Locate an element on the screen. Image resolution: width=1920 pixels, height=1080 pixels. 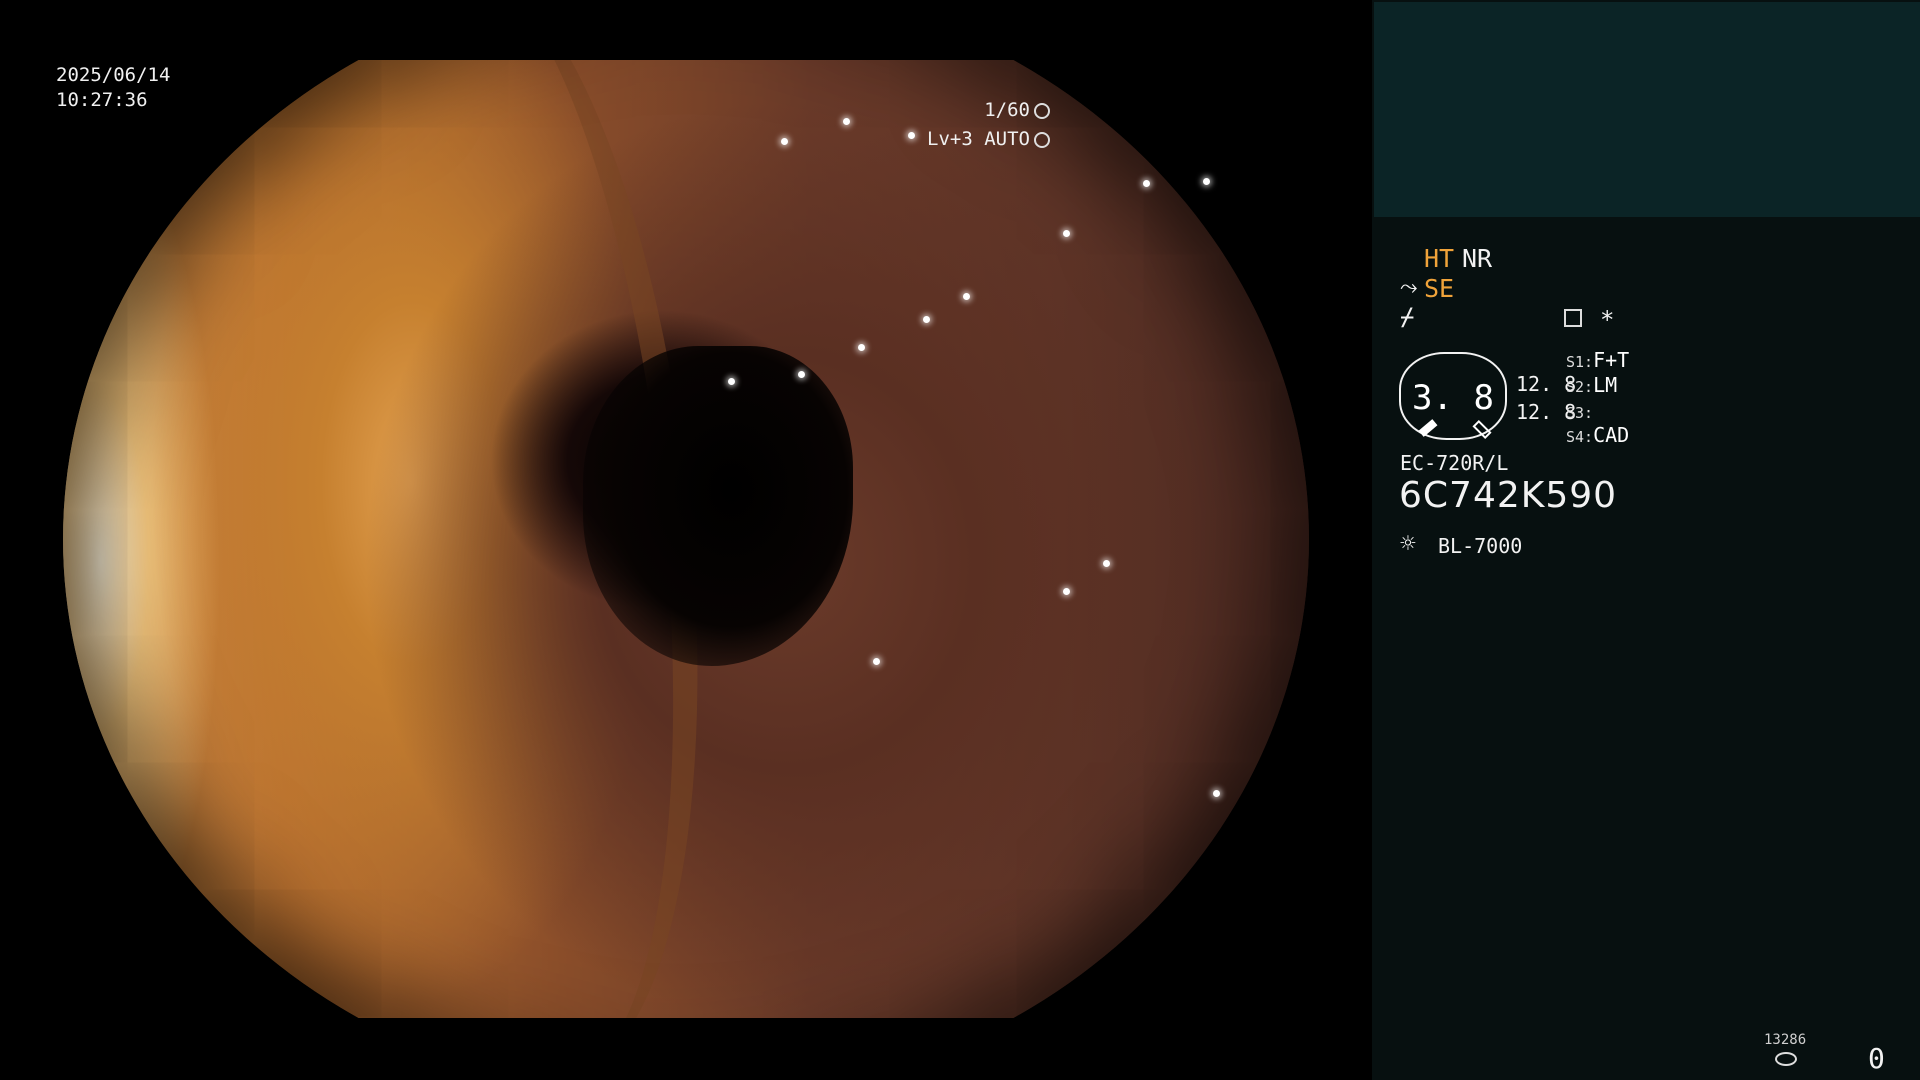
exposure-readout: Lv+3 AUTO is located at coordinates (988, 139).